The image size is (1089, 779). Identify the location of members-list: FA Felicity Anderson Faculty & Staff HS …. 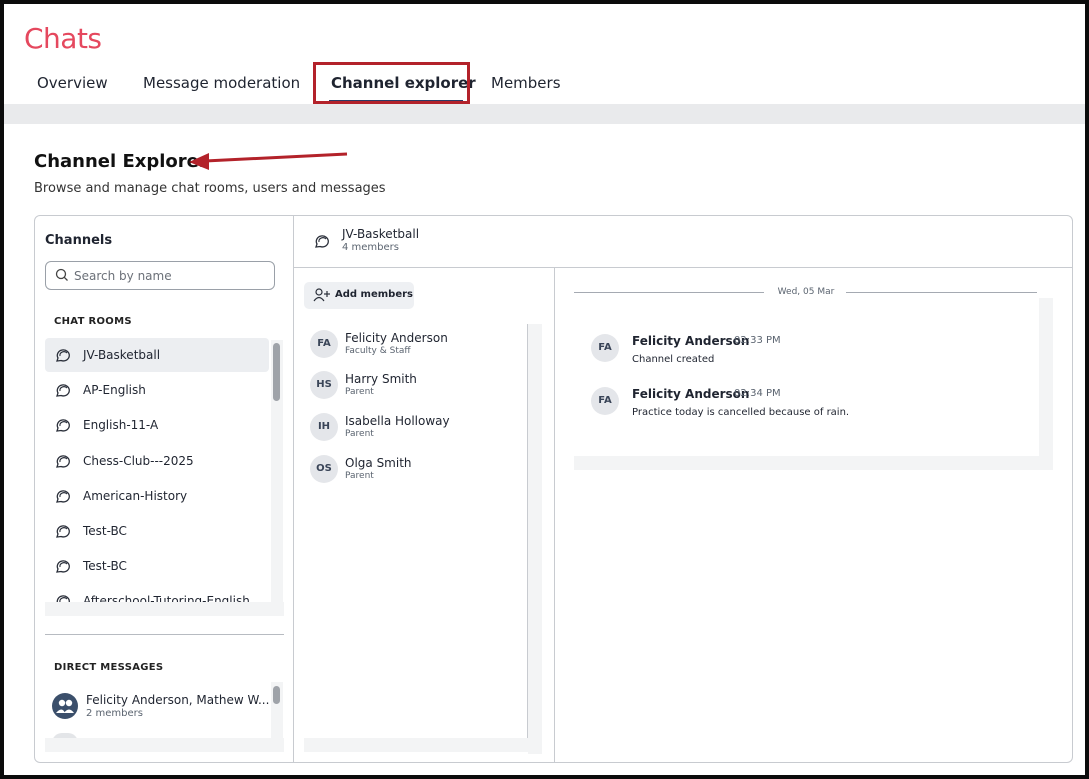
(416, 536).